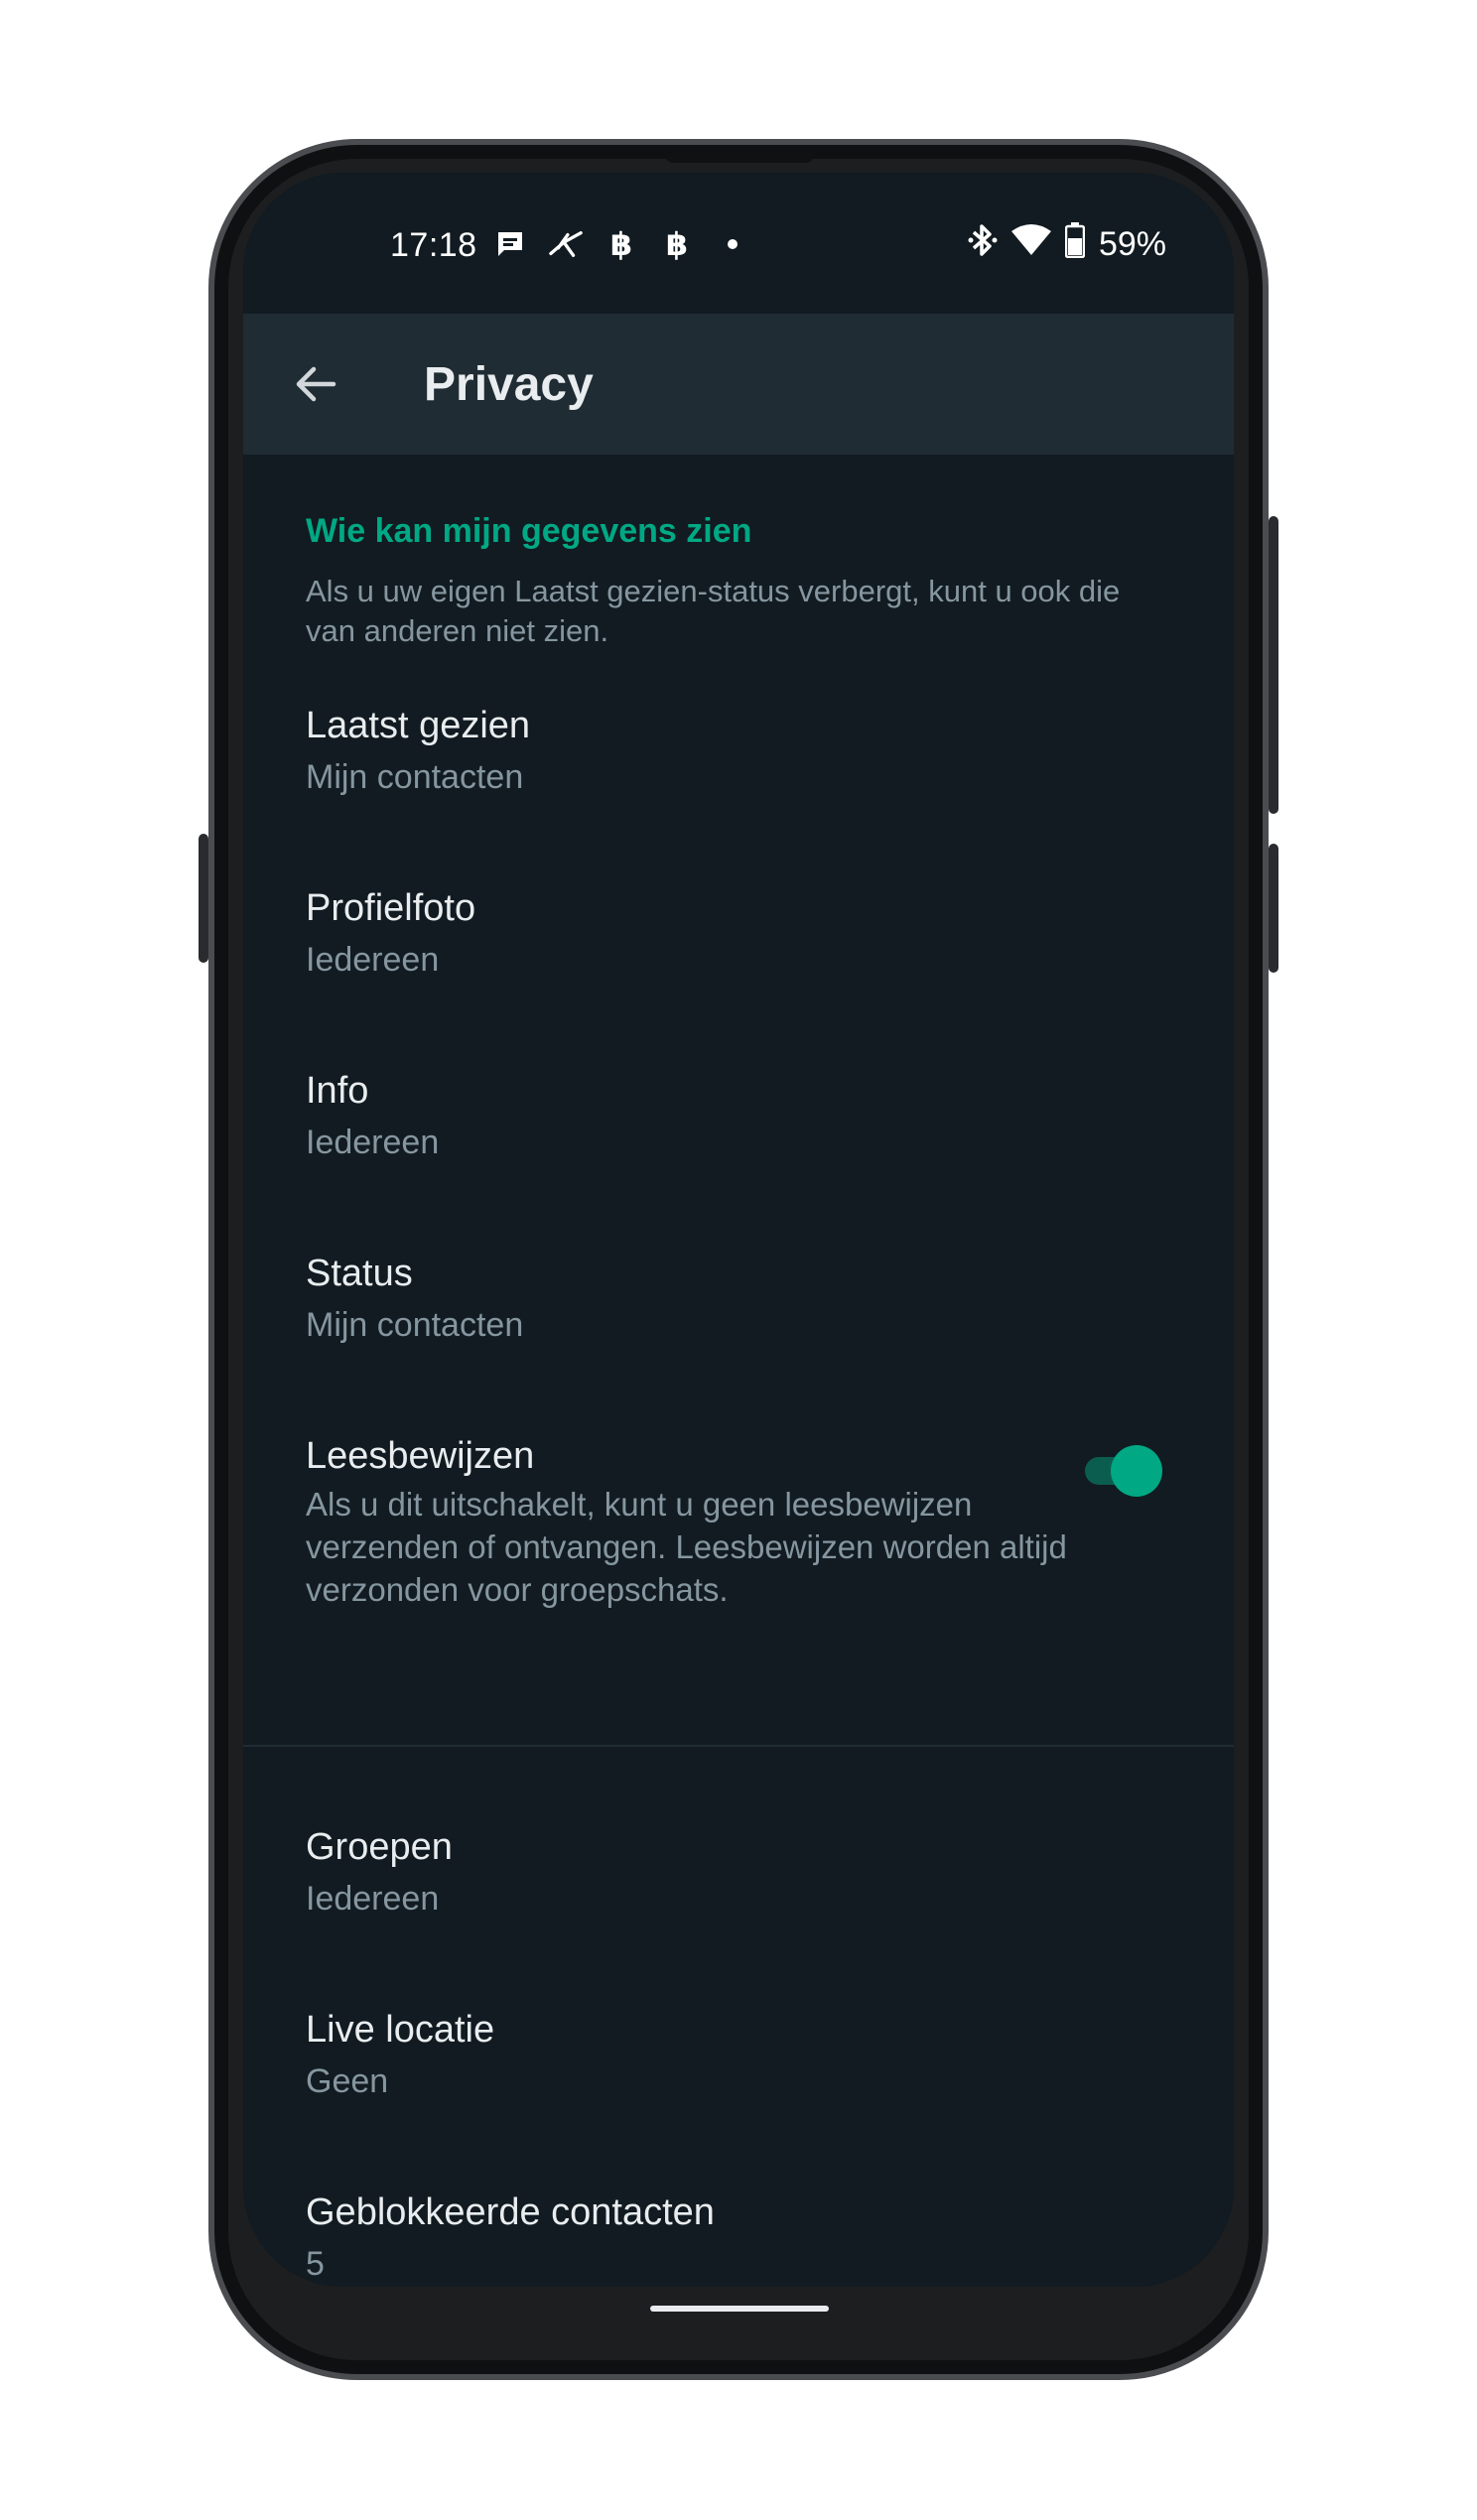 The image size is (1477, 2520). What do you see at coordinates (1030, 244) in the screenshot?
I see `wifi-icon` at bounding box center [1030, 244].